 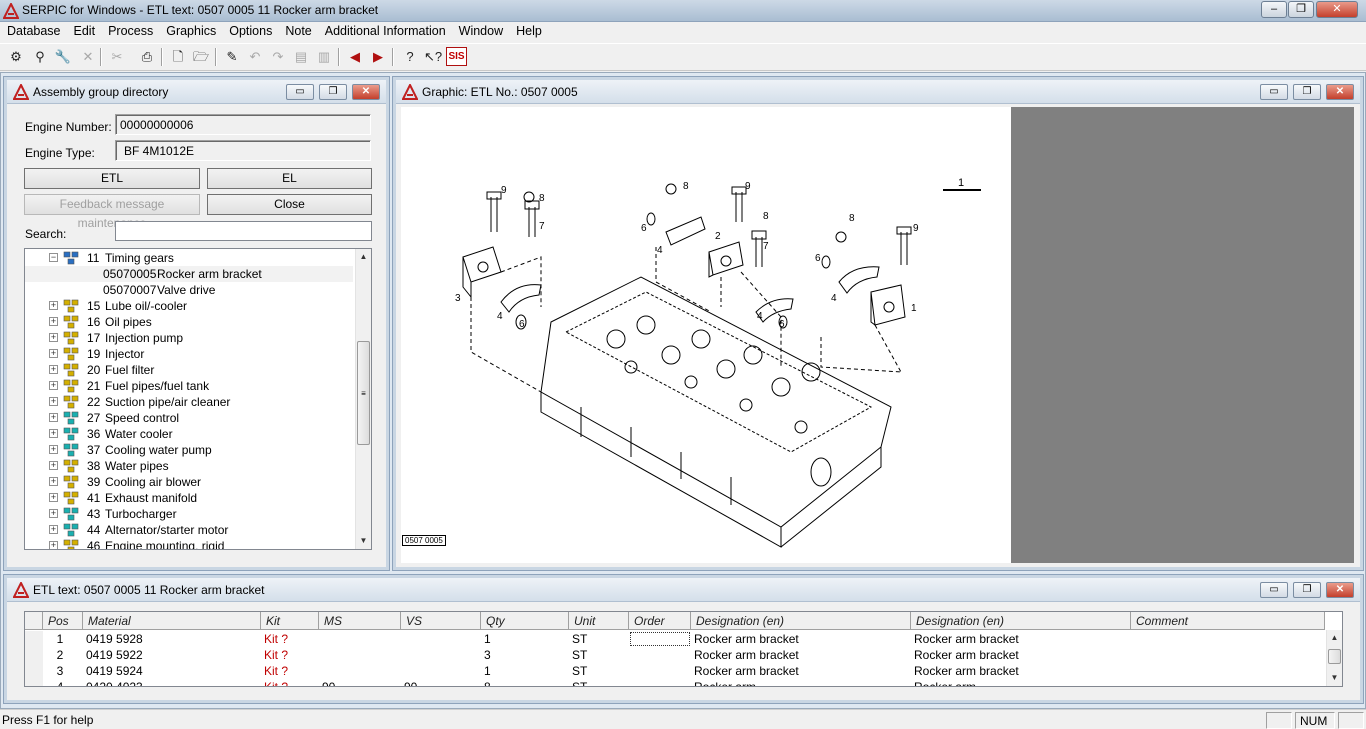 I want to click on tree-item: +27 Speed control, so click(x=189, y=418).